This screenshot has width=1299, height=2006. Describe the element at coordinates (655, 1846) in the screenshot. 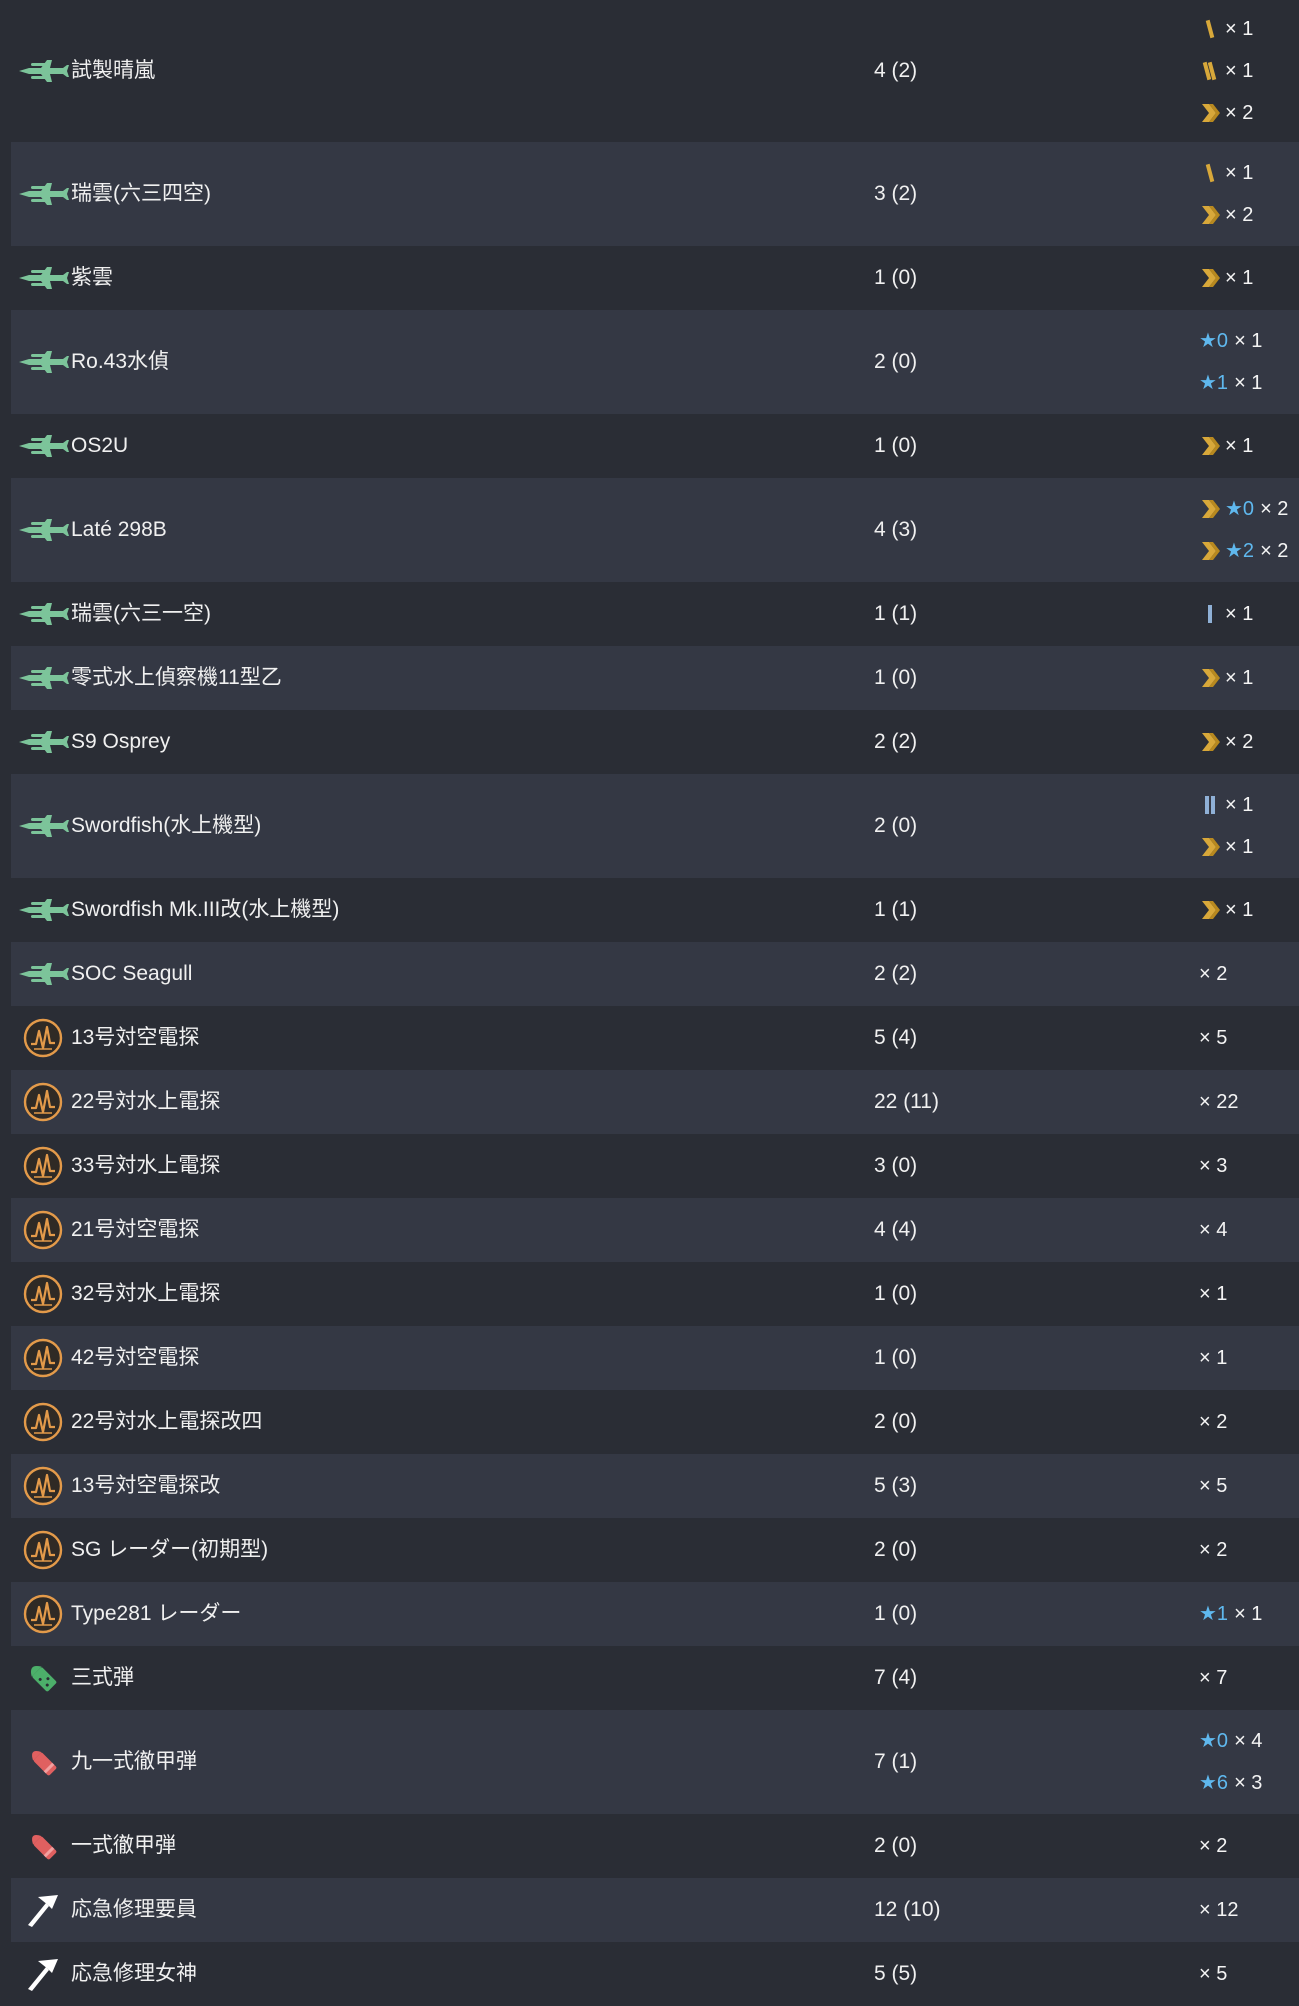

I see `equipment-row: 一式徹甲弾 2 (0) × 2` at that location.